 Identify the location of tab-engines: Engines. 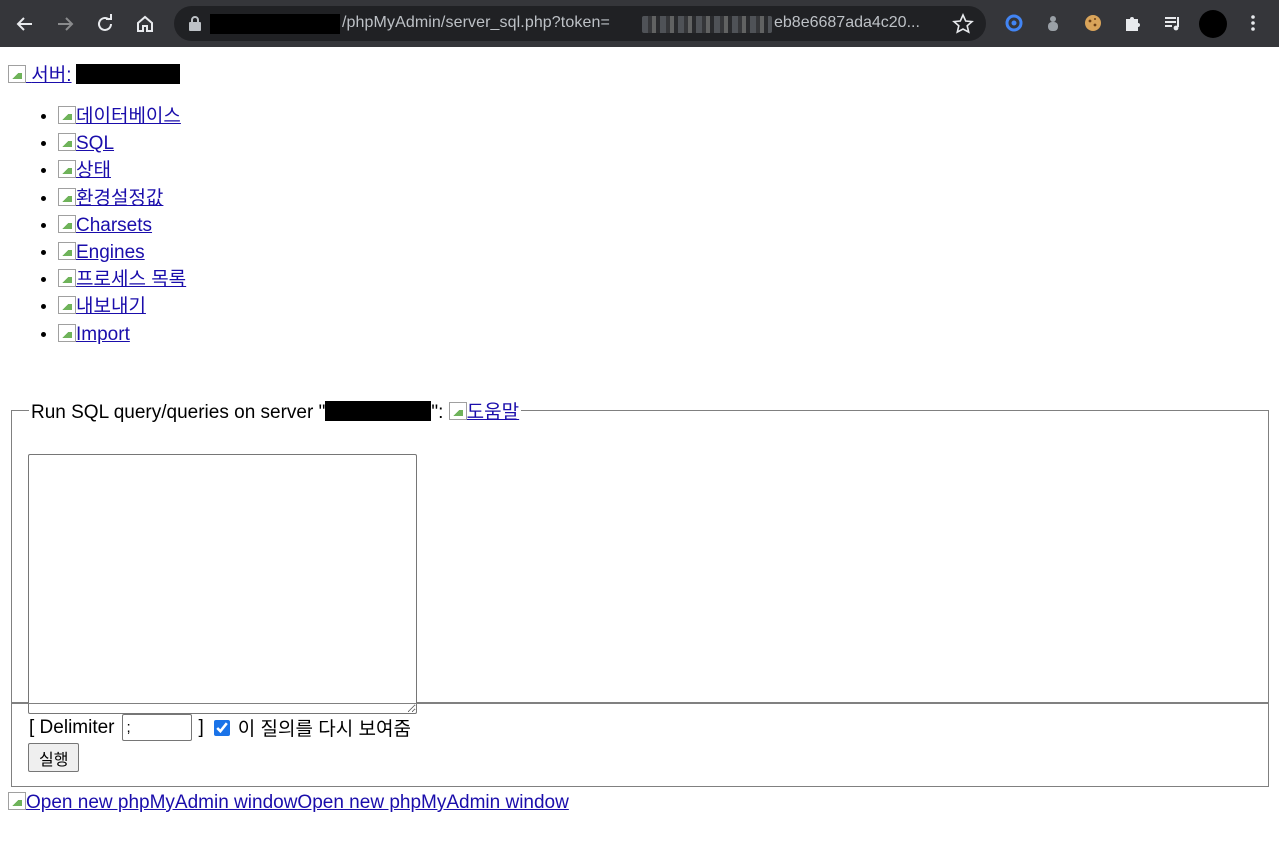
(122, 252).